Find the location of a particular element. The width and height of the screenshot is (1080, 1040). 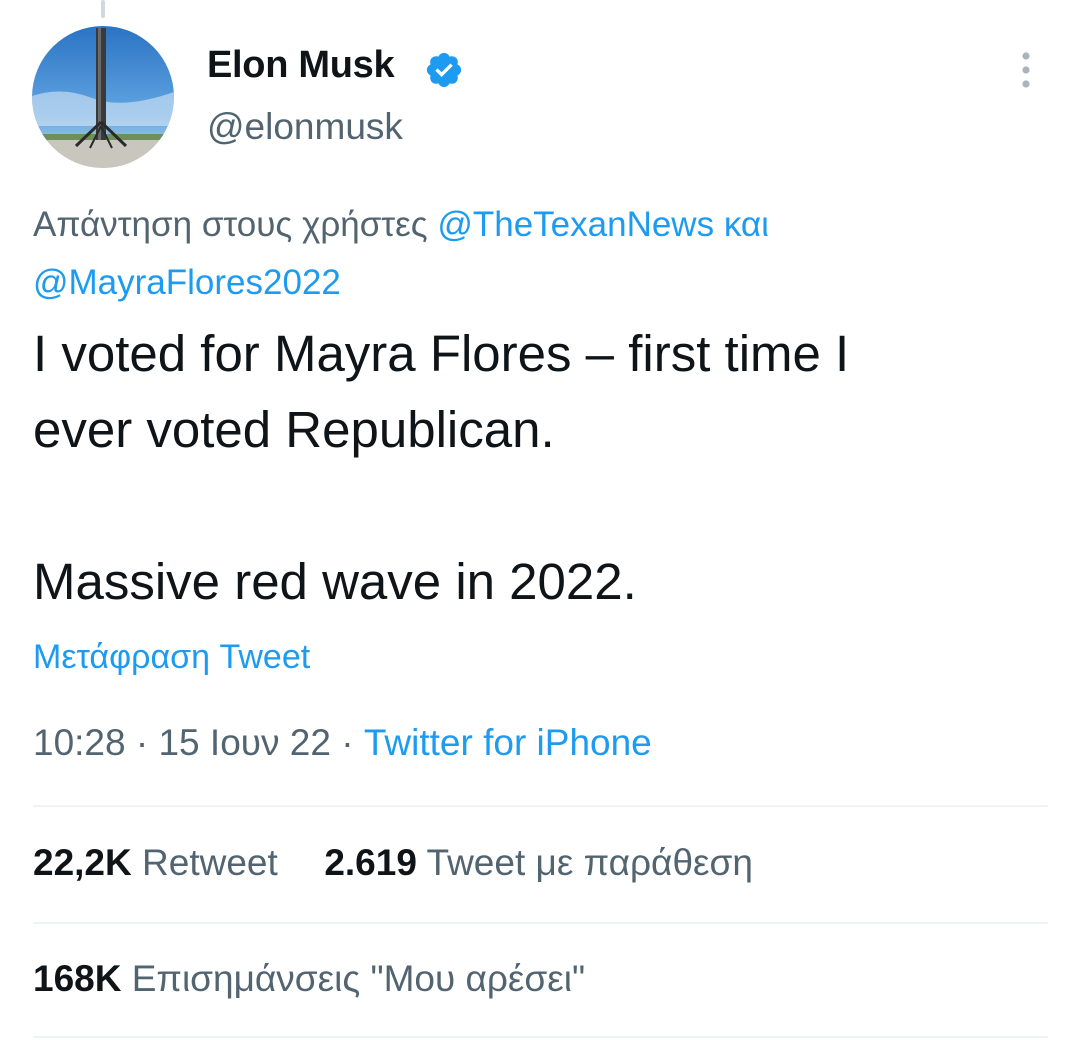

author-name: Elon Musk is located at coordinates (301, 65).